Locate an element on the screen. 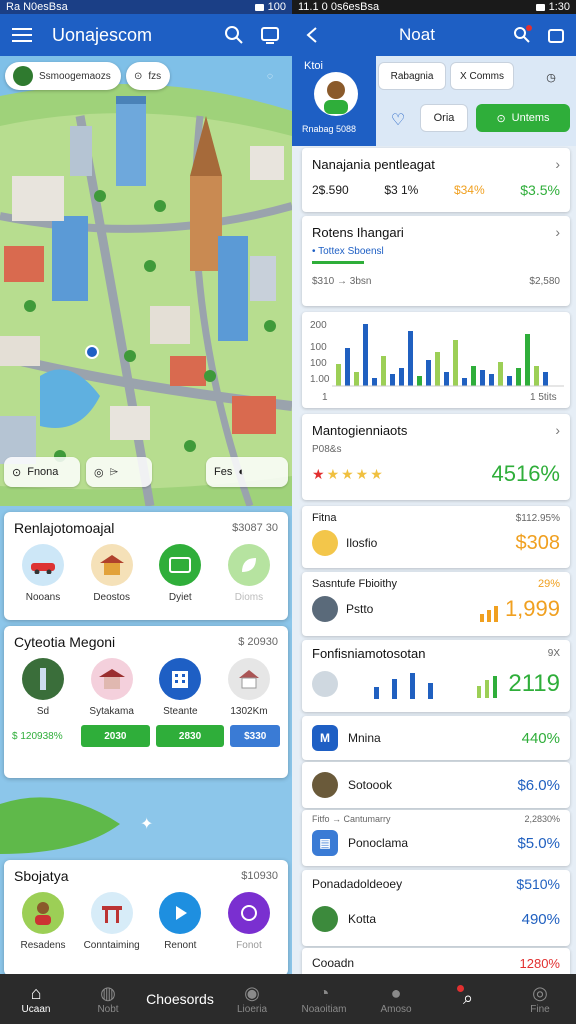  status-bar-right: 11.1 0 0s6esBsa 1:30 is located at coordinates (434, 7).